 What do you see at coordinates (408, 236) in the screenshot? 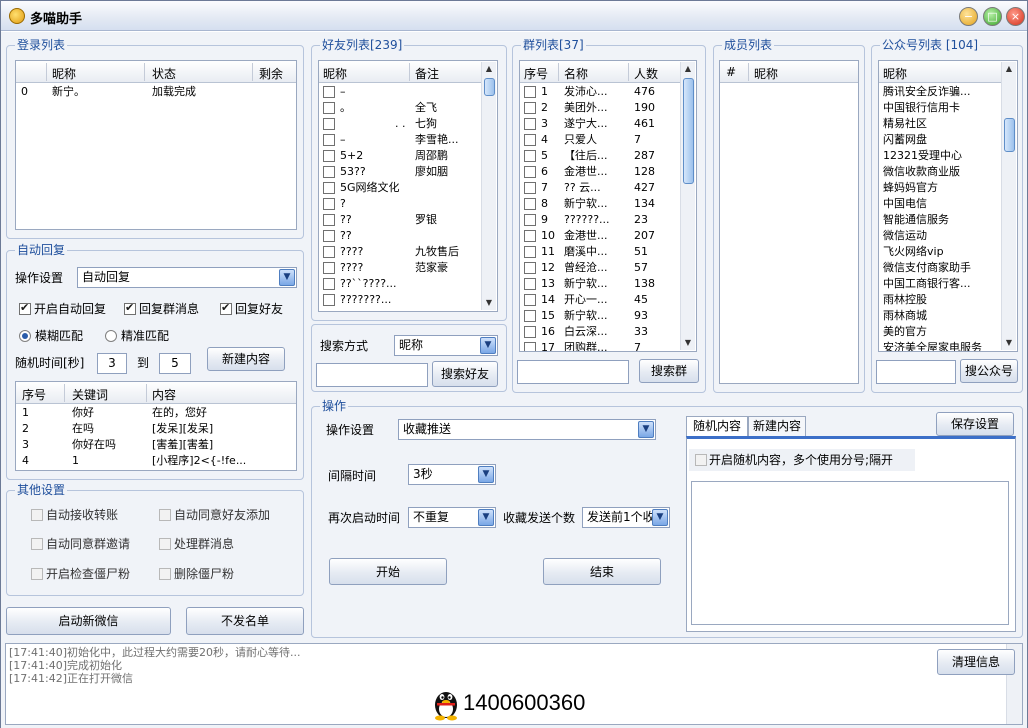
I see `friend-row: ??` at bounding box center [408, 236].